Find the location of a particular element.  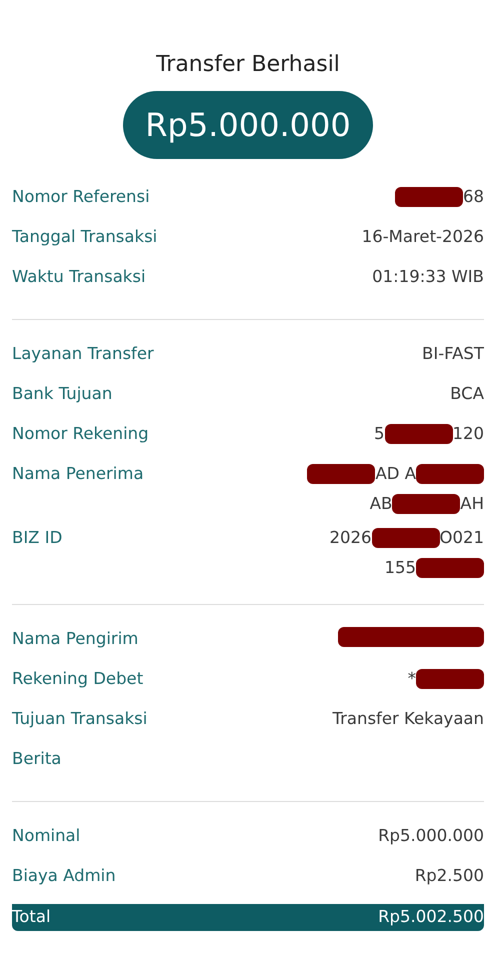

value-text: * is located at coordinates (412, 679).